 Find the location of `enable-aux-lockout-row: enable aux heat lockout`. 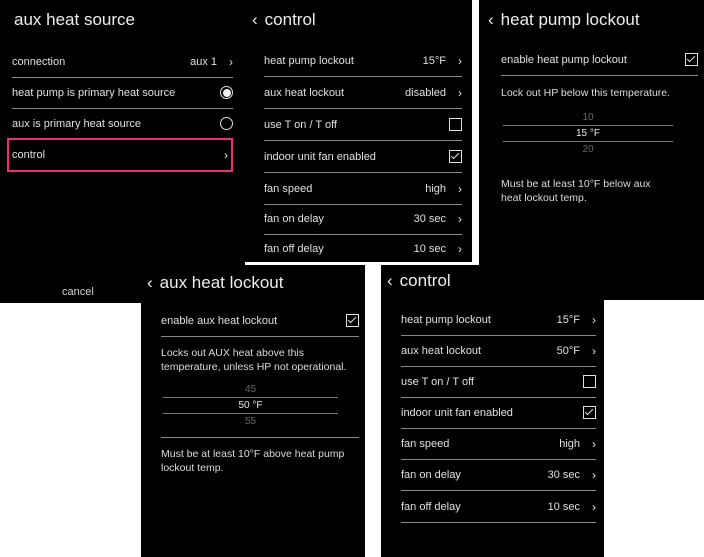

enable-aux-lockout-row: enable aux heat lockout is located at coordinates (260, 321).